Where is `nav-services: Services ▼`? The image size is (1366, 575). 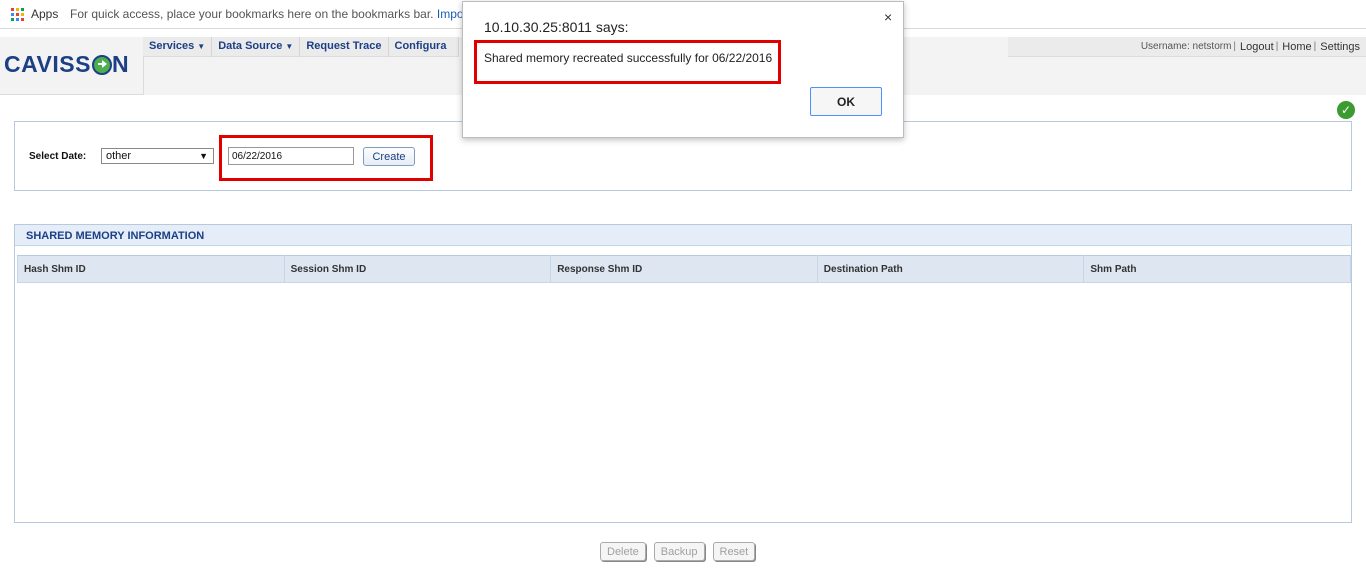
nav-services: Services ▼ is located at coordinates (178, 47).